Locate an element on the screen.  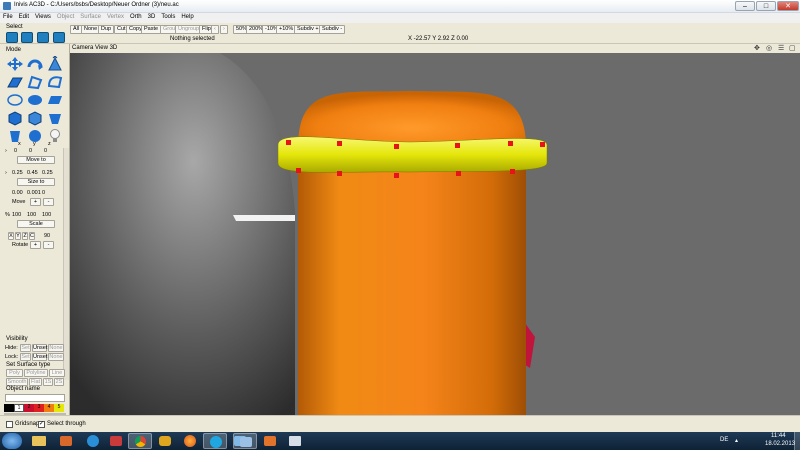
menu-file: File is located at coordinates (8, 17).